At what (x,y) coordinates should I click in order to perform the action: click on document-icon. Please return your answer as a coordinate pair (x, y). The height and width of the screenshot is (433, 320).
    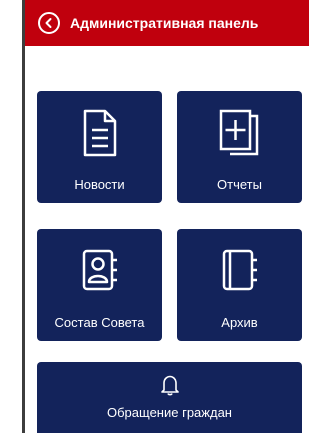
    Looking at the image, I should click on (99, 133).